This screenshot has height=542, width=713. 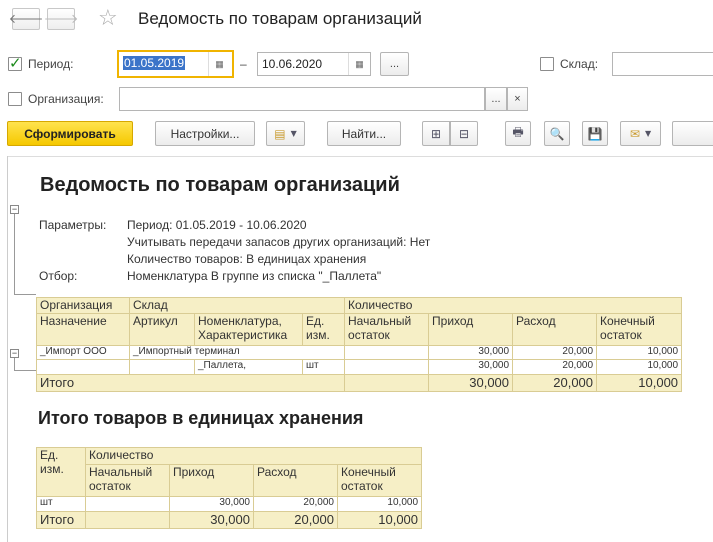 What do you see at coordinates (280, 18) in the screenshot?
I see `window-title: Ведомость по товарам организаций` at bounding box center [280, 18].